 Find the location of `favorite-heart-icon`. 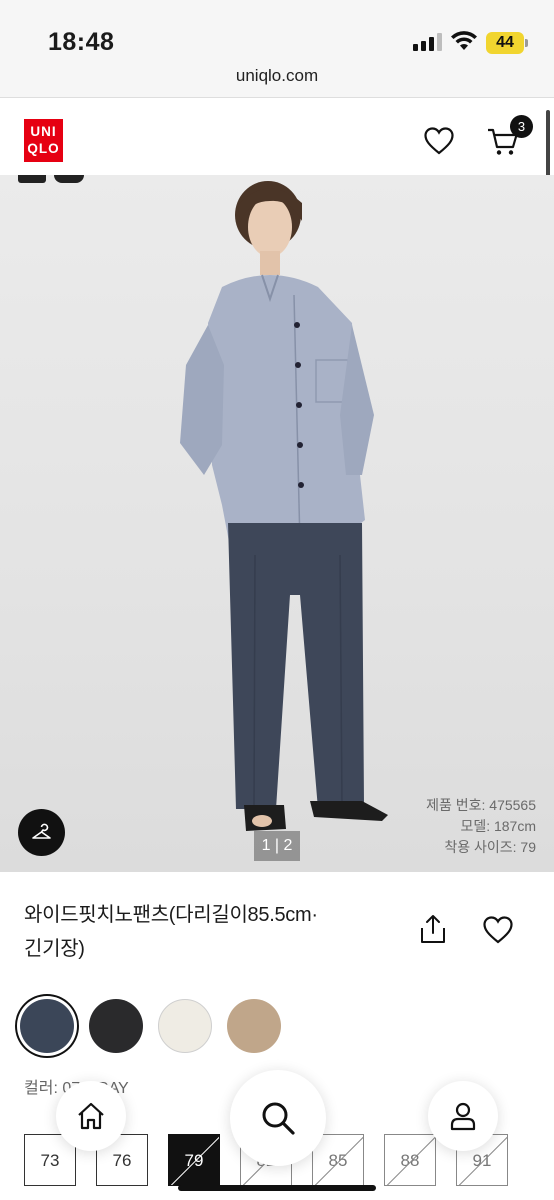

favorite-heart-icon is located at coordinates (498, 930).